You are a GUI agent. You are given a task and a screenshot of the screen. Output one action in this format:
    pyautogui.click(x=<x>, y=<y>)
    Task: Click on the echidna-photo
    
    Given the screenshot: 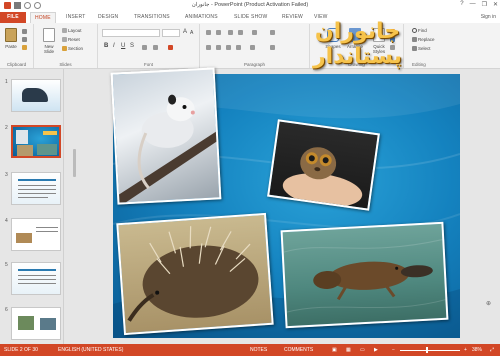 What is the action you would take?
    pyautogui.click(x=195, y=274)
    